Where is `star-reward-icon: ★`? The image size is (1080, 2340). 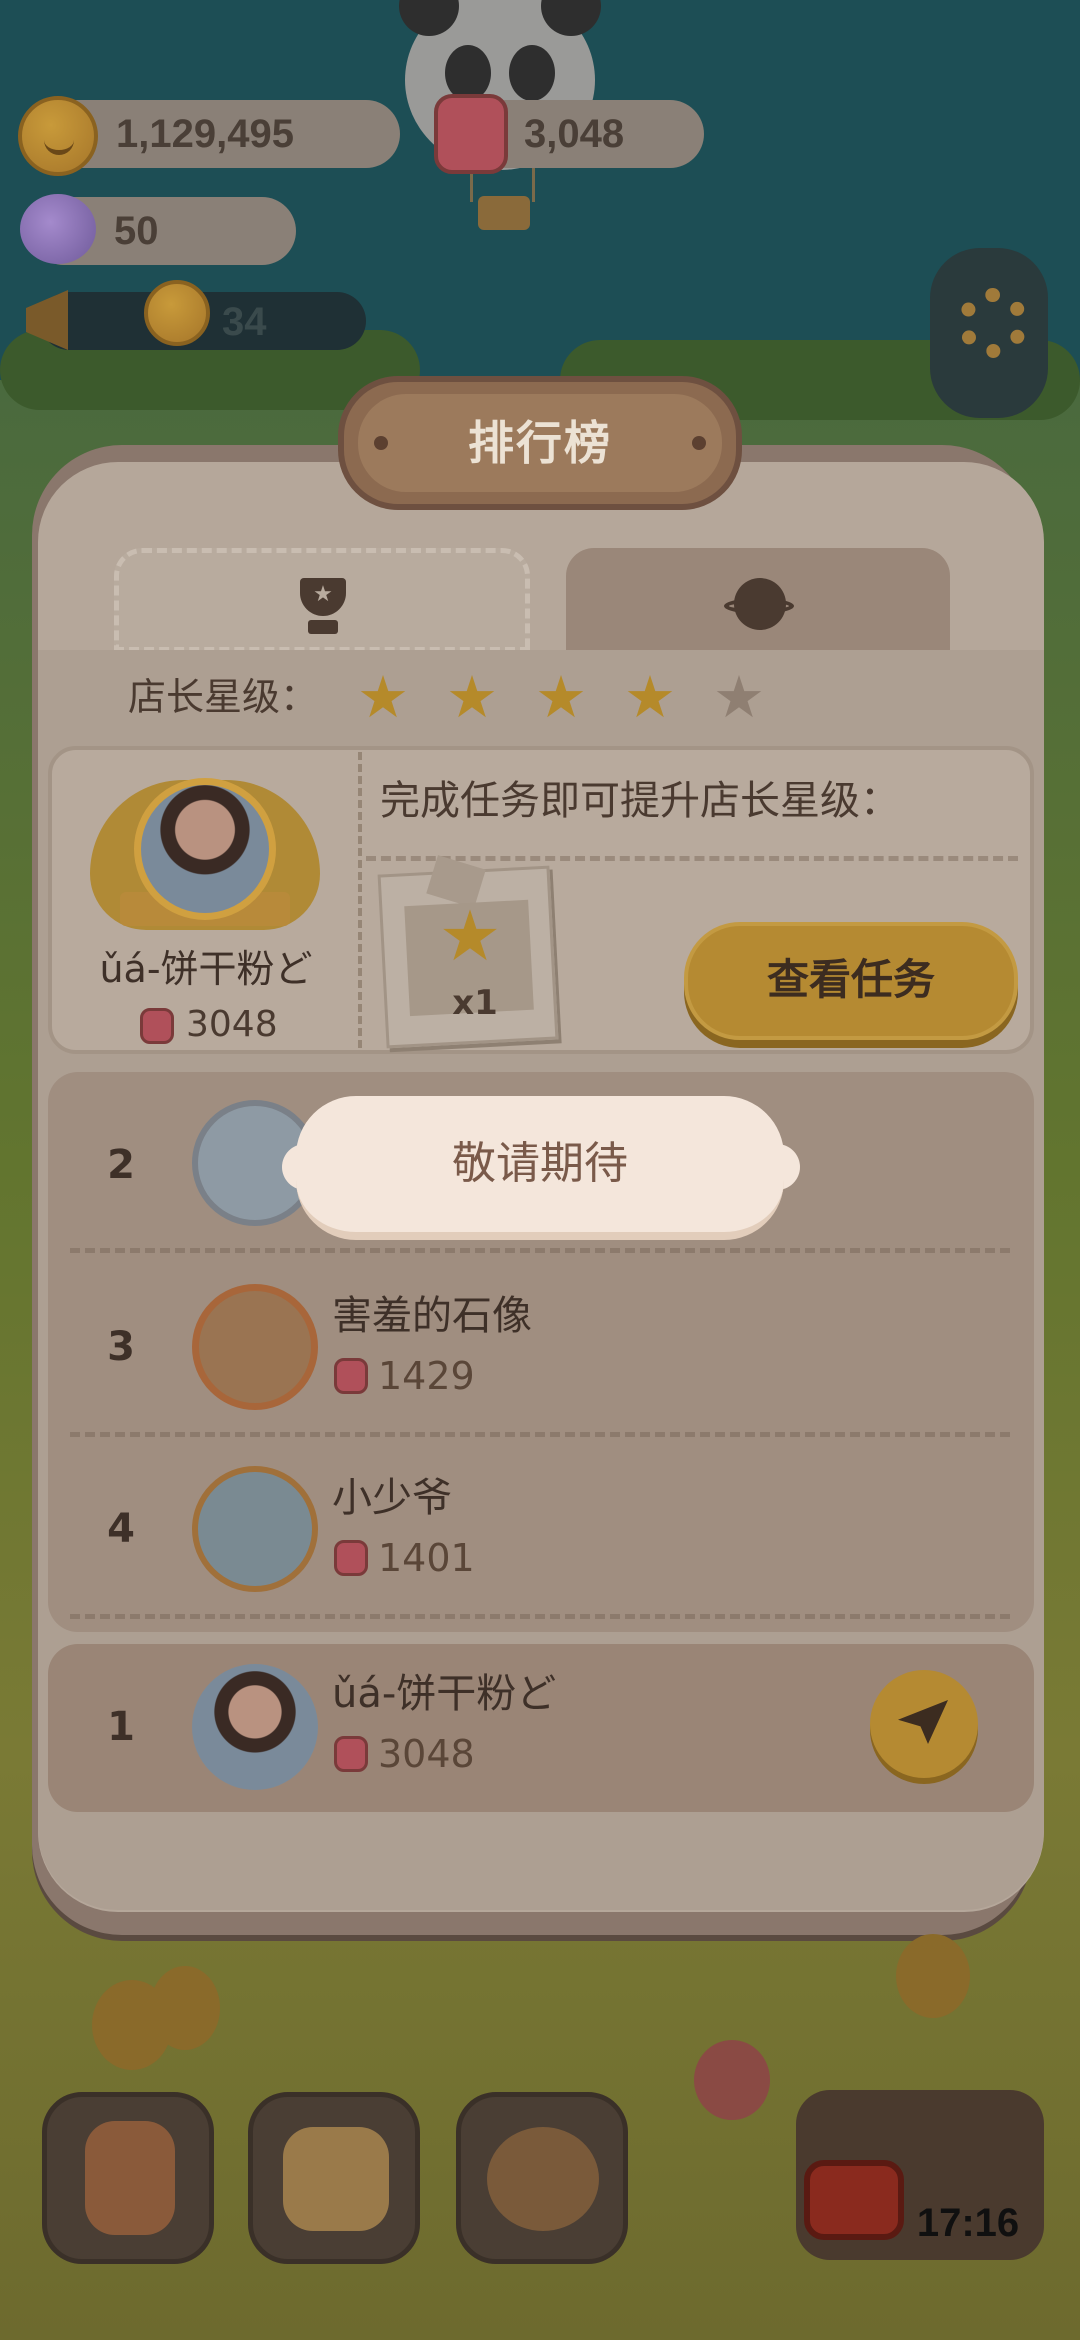
star-reward-icon: ★ is located at coordinates (470, 936).